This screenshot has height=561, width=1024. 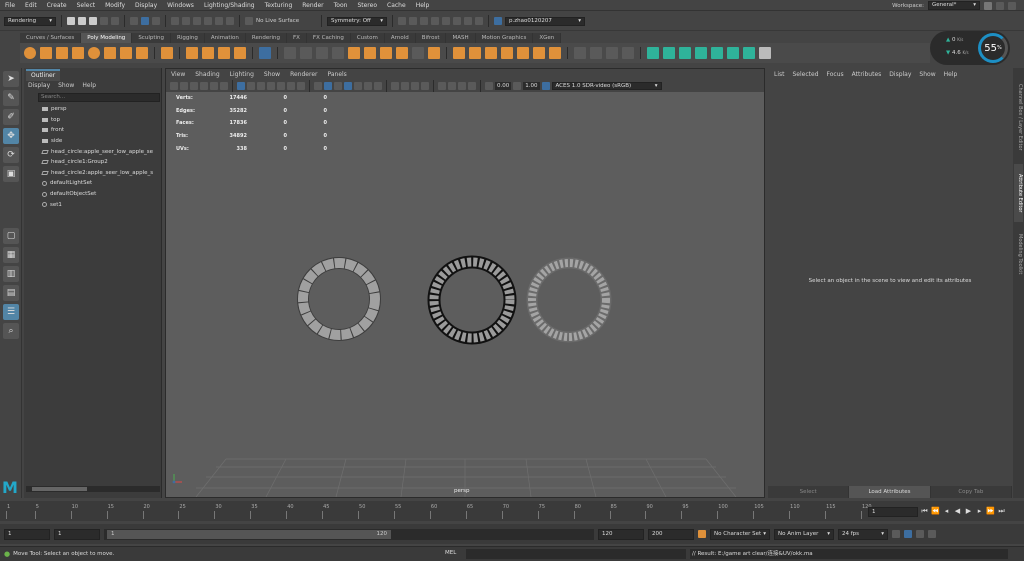 What do you see at coordinates (979, 511) in the screenshot?
I see `step-forward-frame-icon: ▸` at bounding box center [979, 511].